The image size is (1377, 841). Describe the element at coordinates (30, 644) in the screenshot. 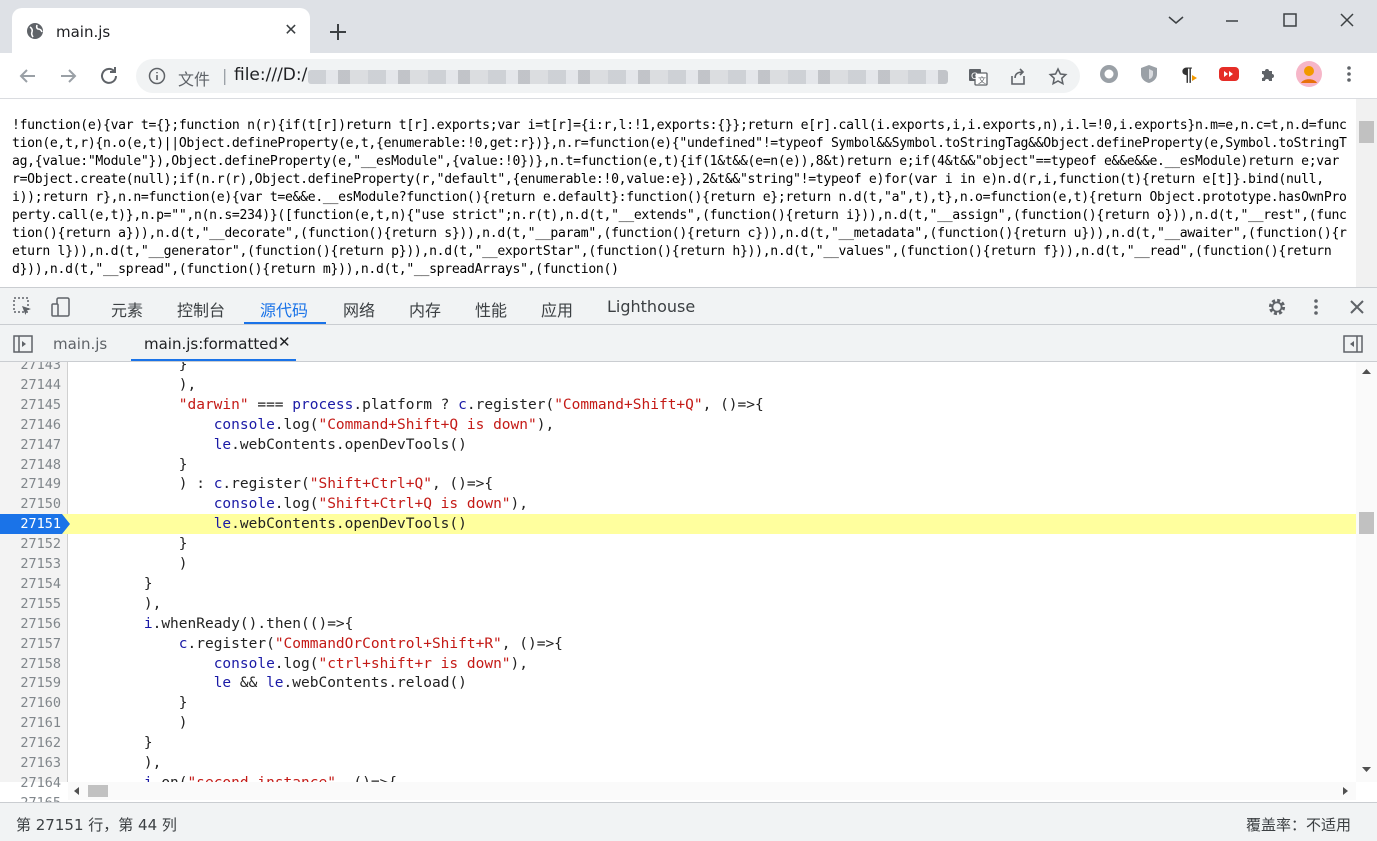

I see `line-number: 27157` at that location.